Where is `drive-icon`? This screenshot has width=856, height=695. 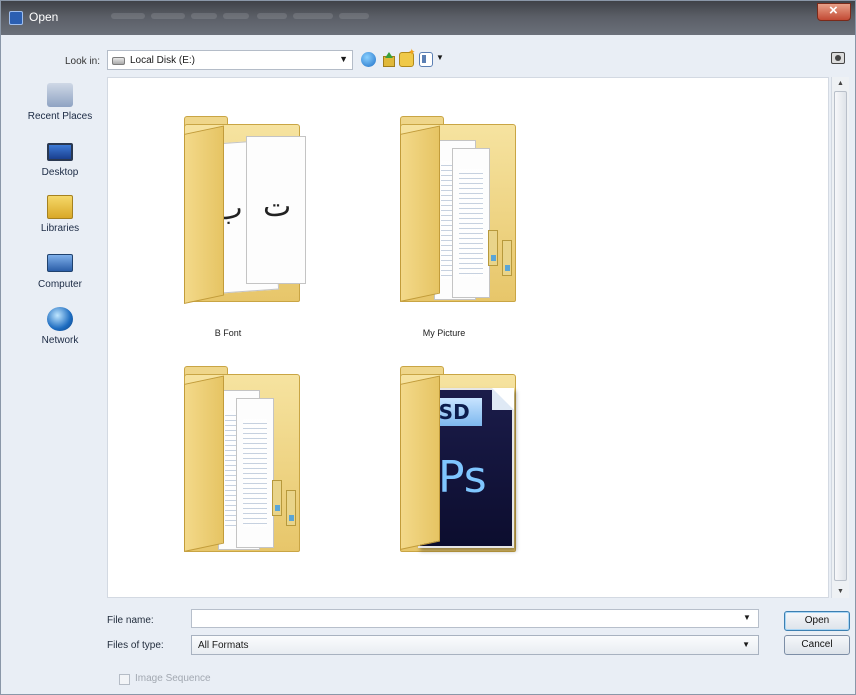
drive-icon is located at coordinates (118, 61).